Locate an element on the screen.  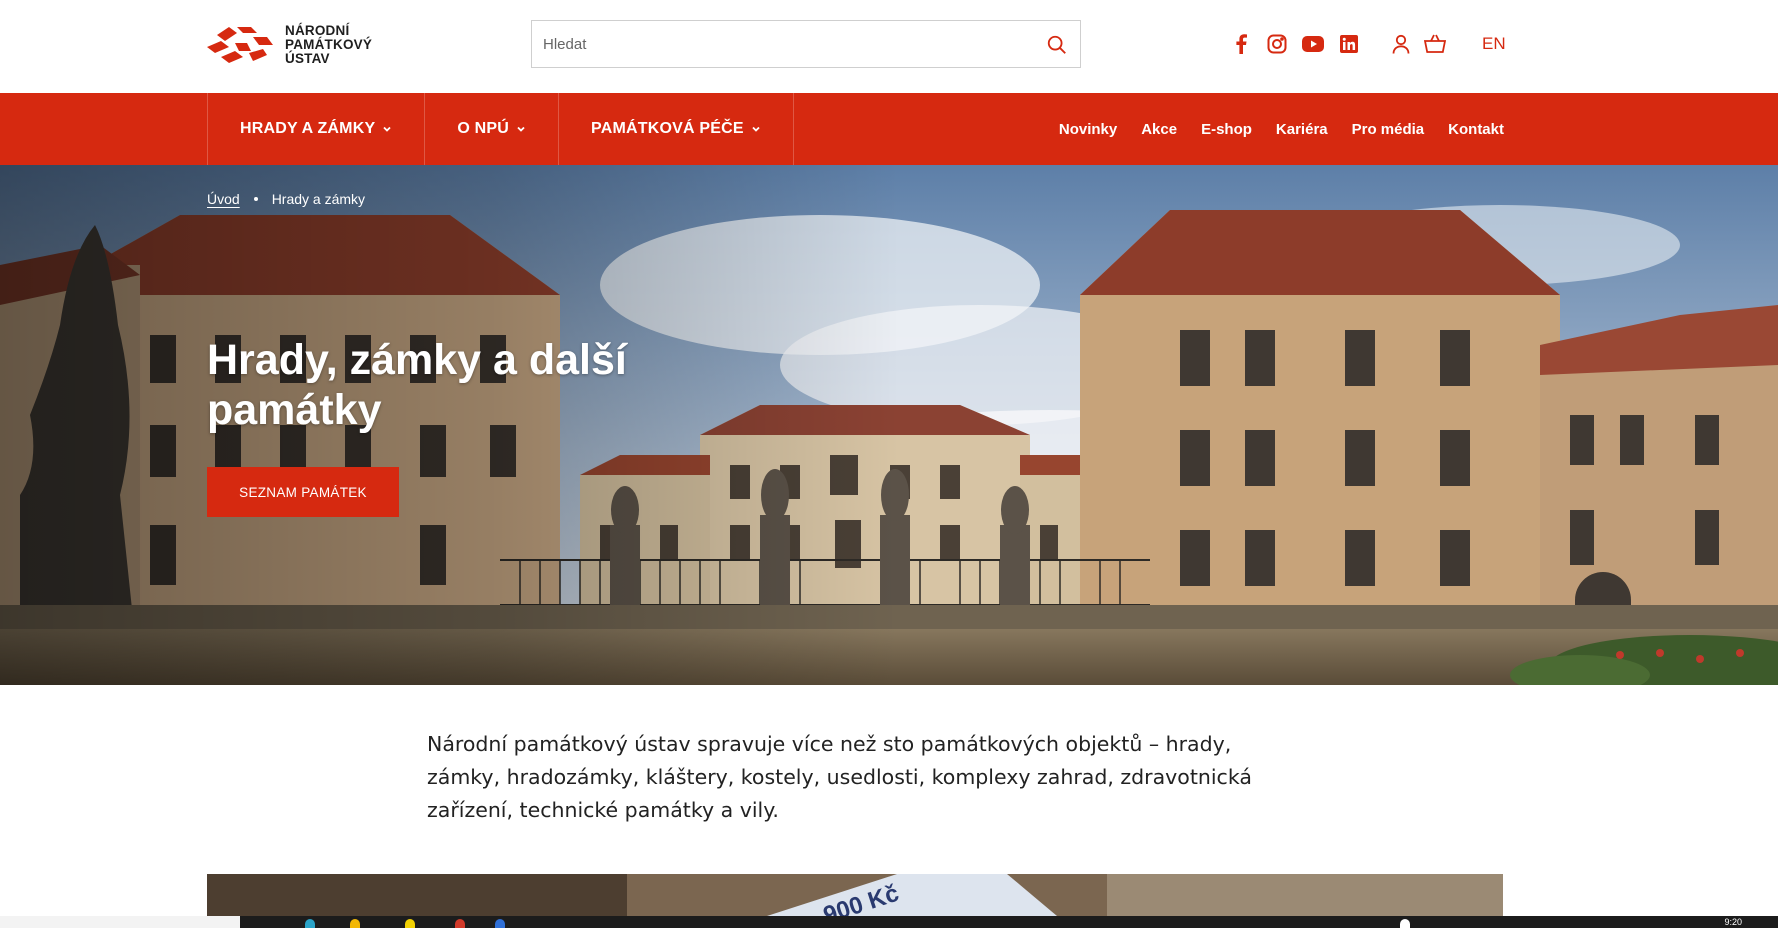
facebook-icon is located at coordinates (1241, 44).